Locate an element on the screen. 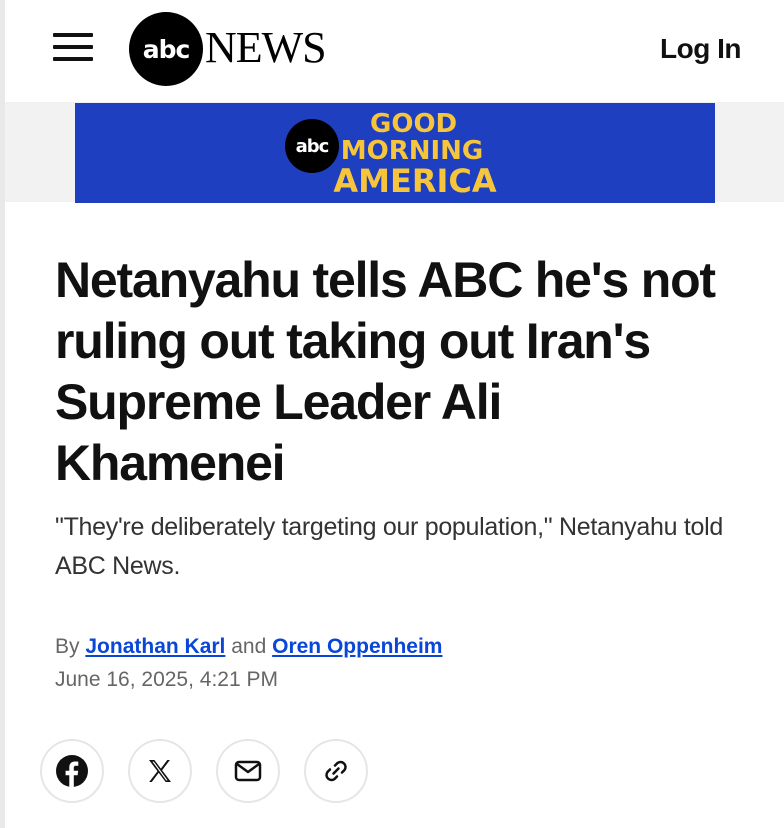 The width and height of the screenshot is (784, 828). gma-line-good: GOOD is located at coordinates (414, 124).